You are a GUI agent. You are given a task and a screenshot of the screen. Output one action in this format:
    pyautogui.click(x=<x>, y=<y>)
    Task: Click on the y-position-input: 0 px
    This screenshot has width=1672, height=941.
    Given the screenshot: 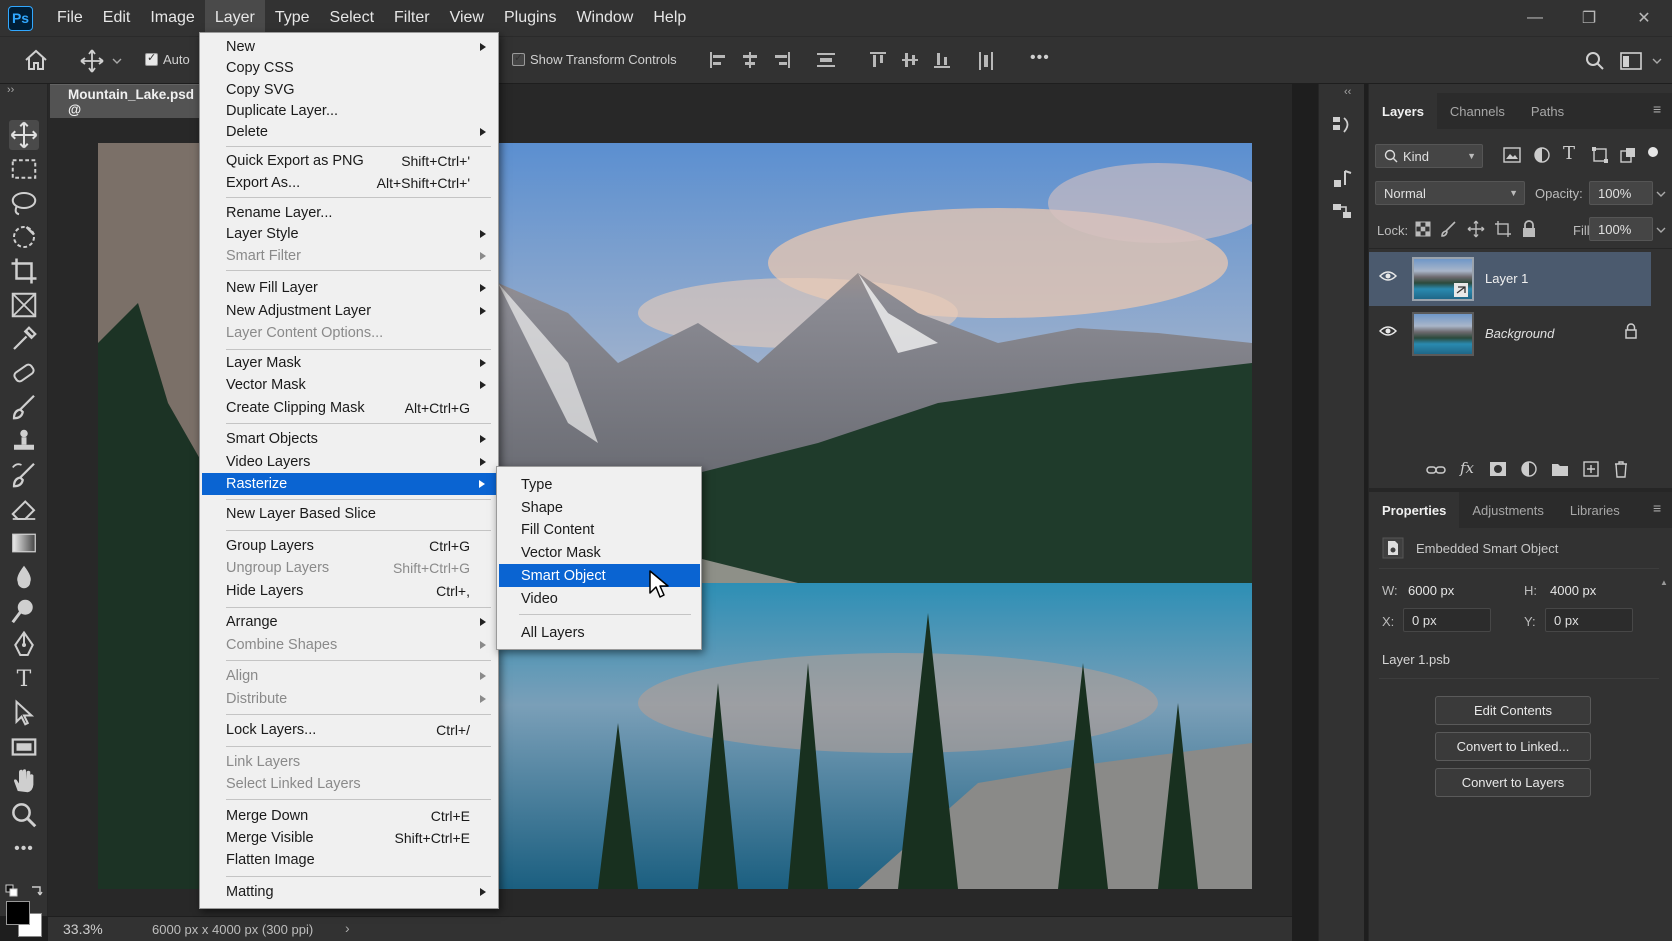 What is the action you would take?
    pyautogui.click(x=1589, y=620)
    